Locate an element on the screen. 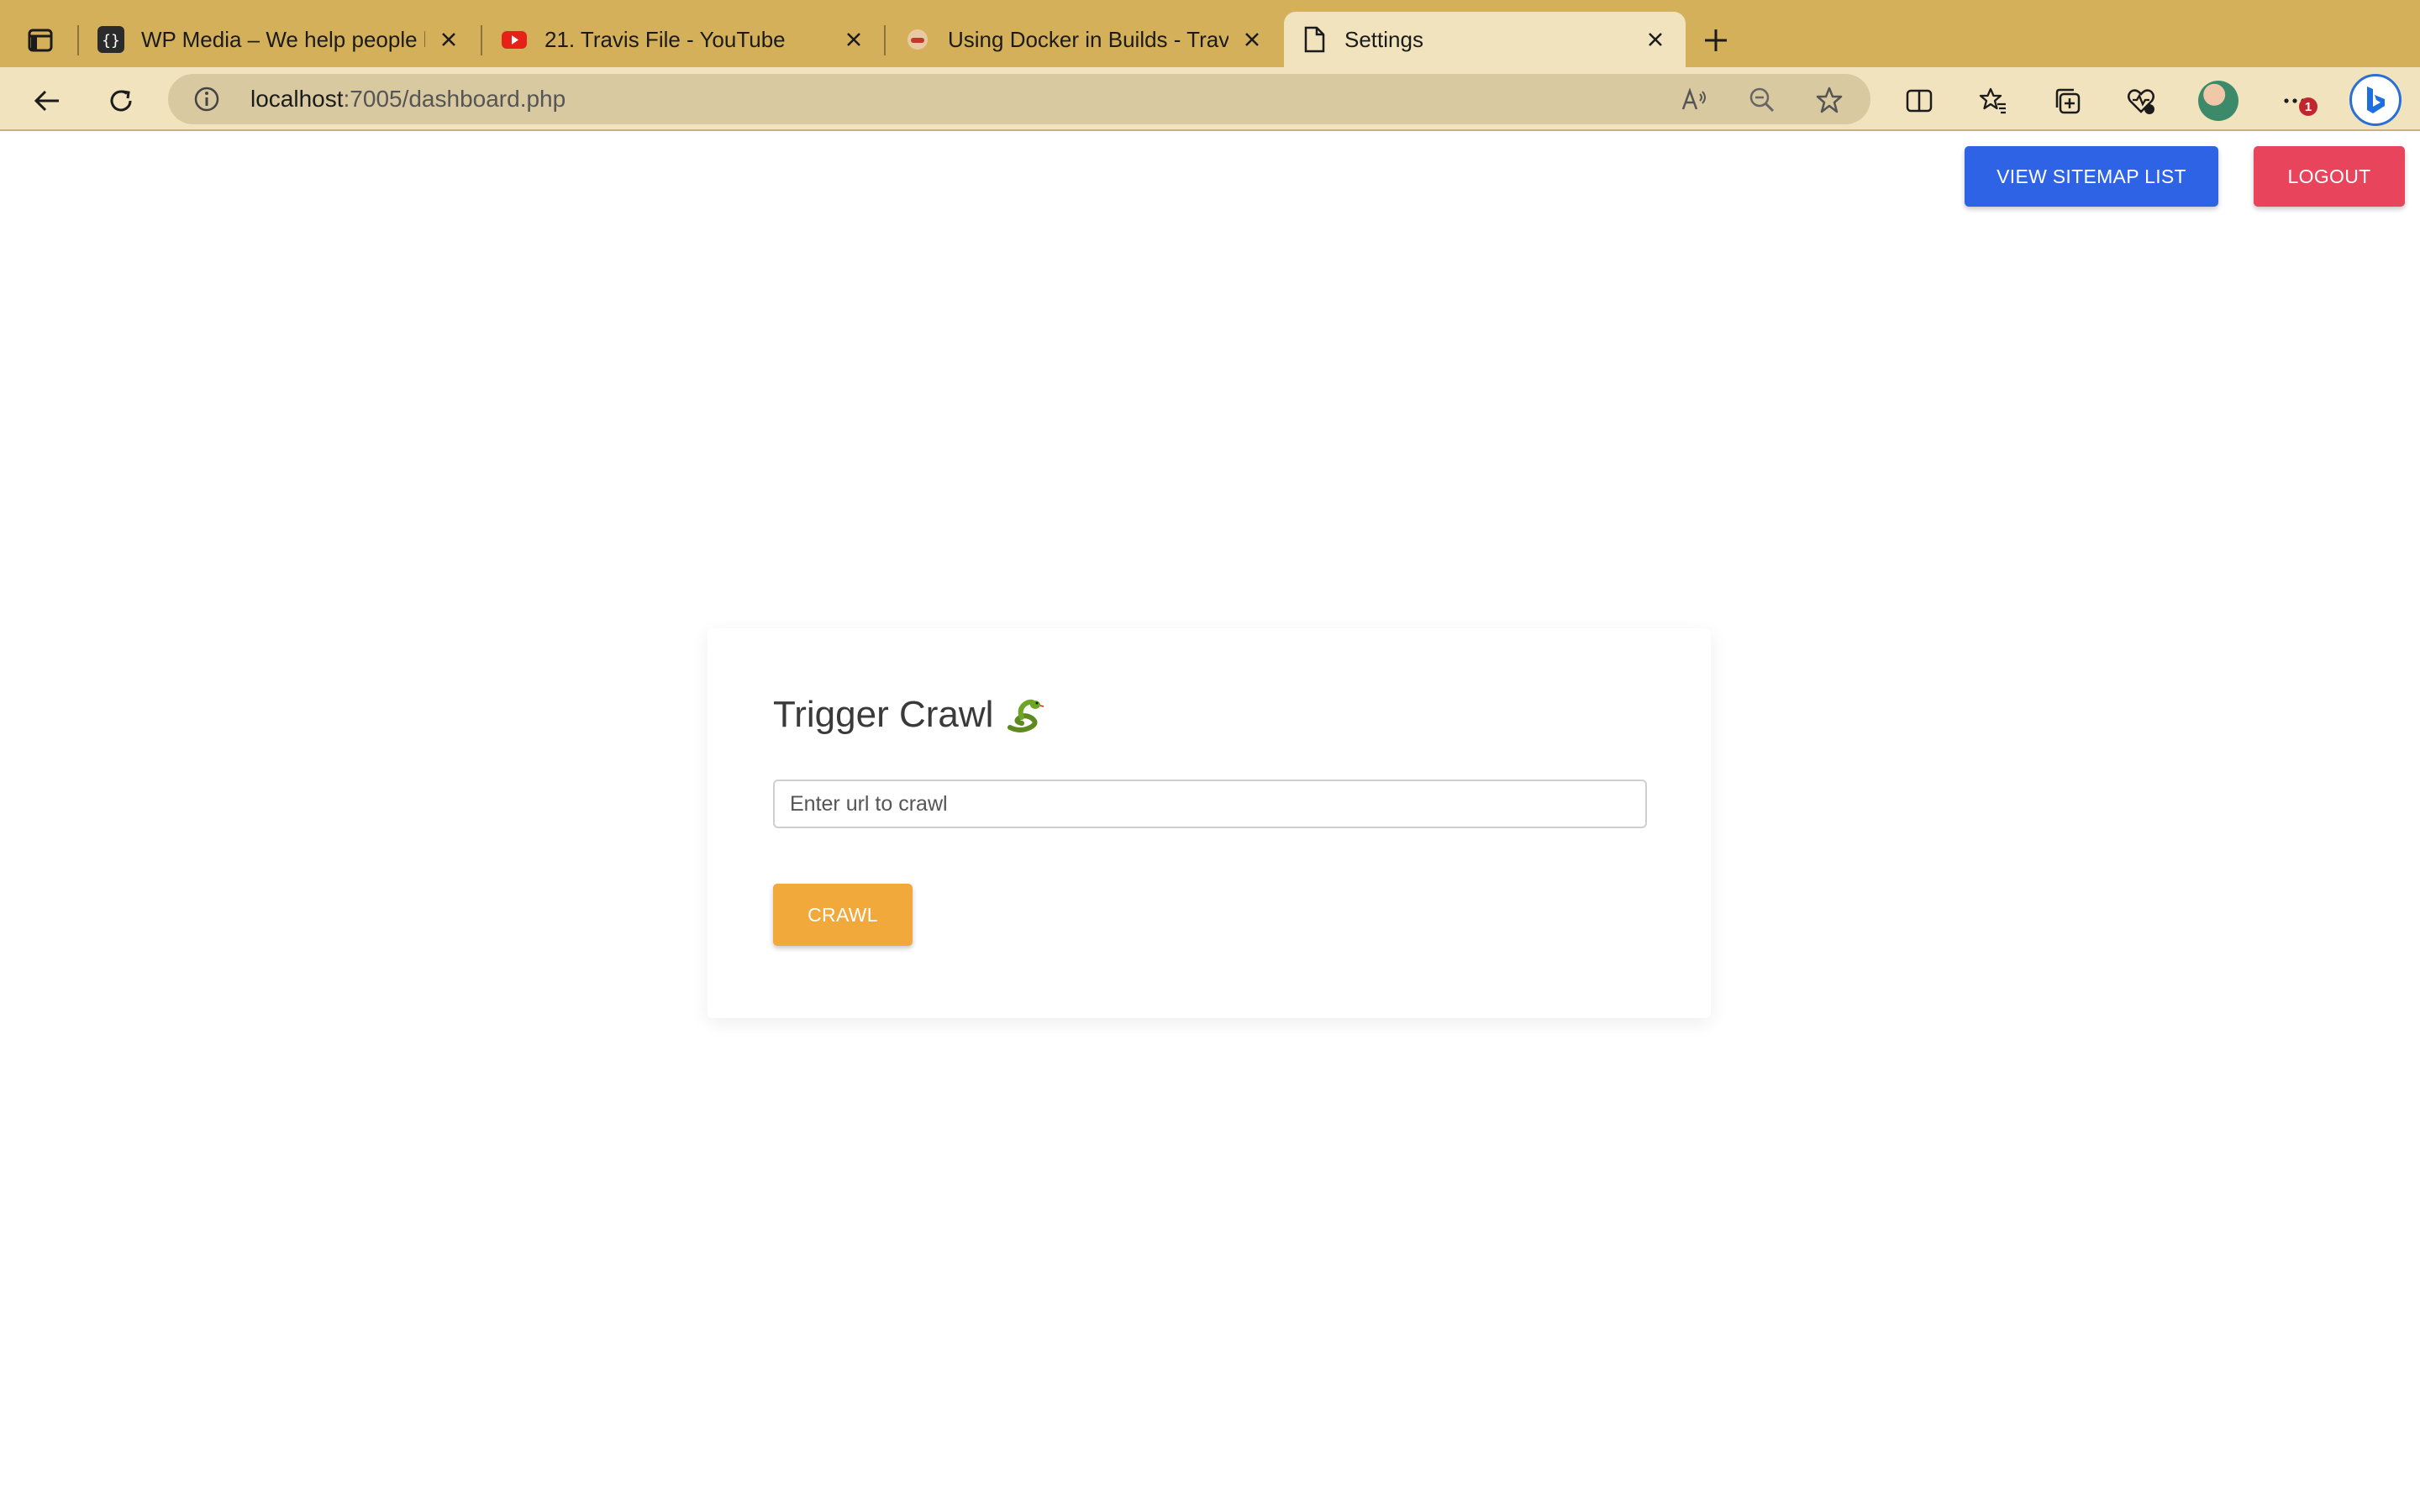 The image size is (2420, 1512). tab-youtube: 21. Travis File - YouTube is located at coordinates (684, 39).